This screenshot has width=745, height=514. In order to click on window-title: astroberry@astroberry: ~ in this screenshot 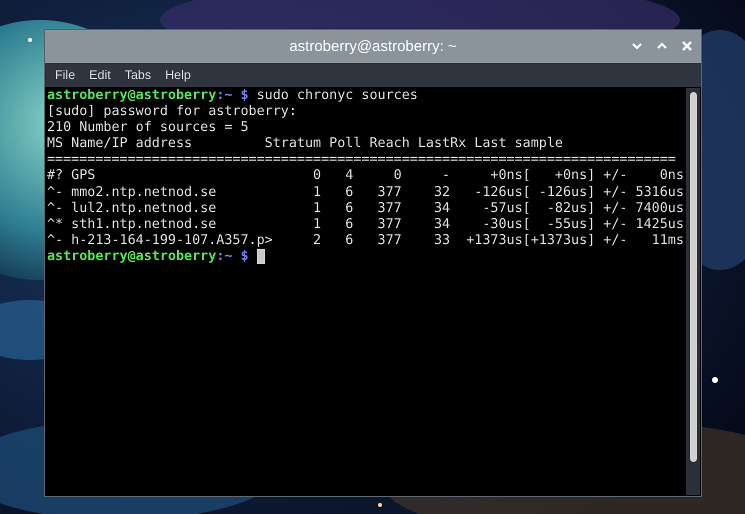, I will do `click(373, 46)`.